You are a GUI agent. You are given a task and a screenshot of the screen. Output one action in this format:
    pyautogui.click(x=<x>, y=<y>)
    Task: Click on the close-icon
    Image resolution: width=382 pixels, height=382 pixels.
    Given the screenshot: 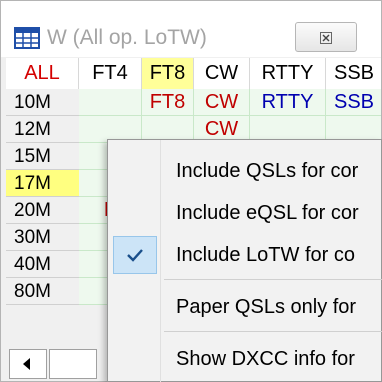 What is the action you would take?
    pyautogui.click(x=326, y=38)
    